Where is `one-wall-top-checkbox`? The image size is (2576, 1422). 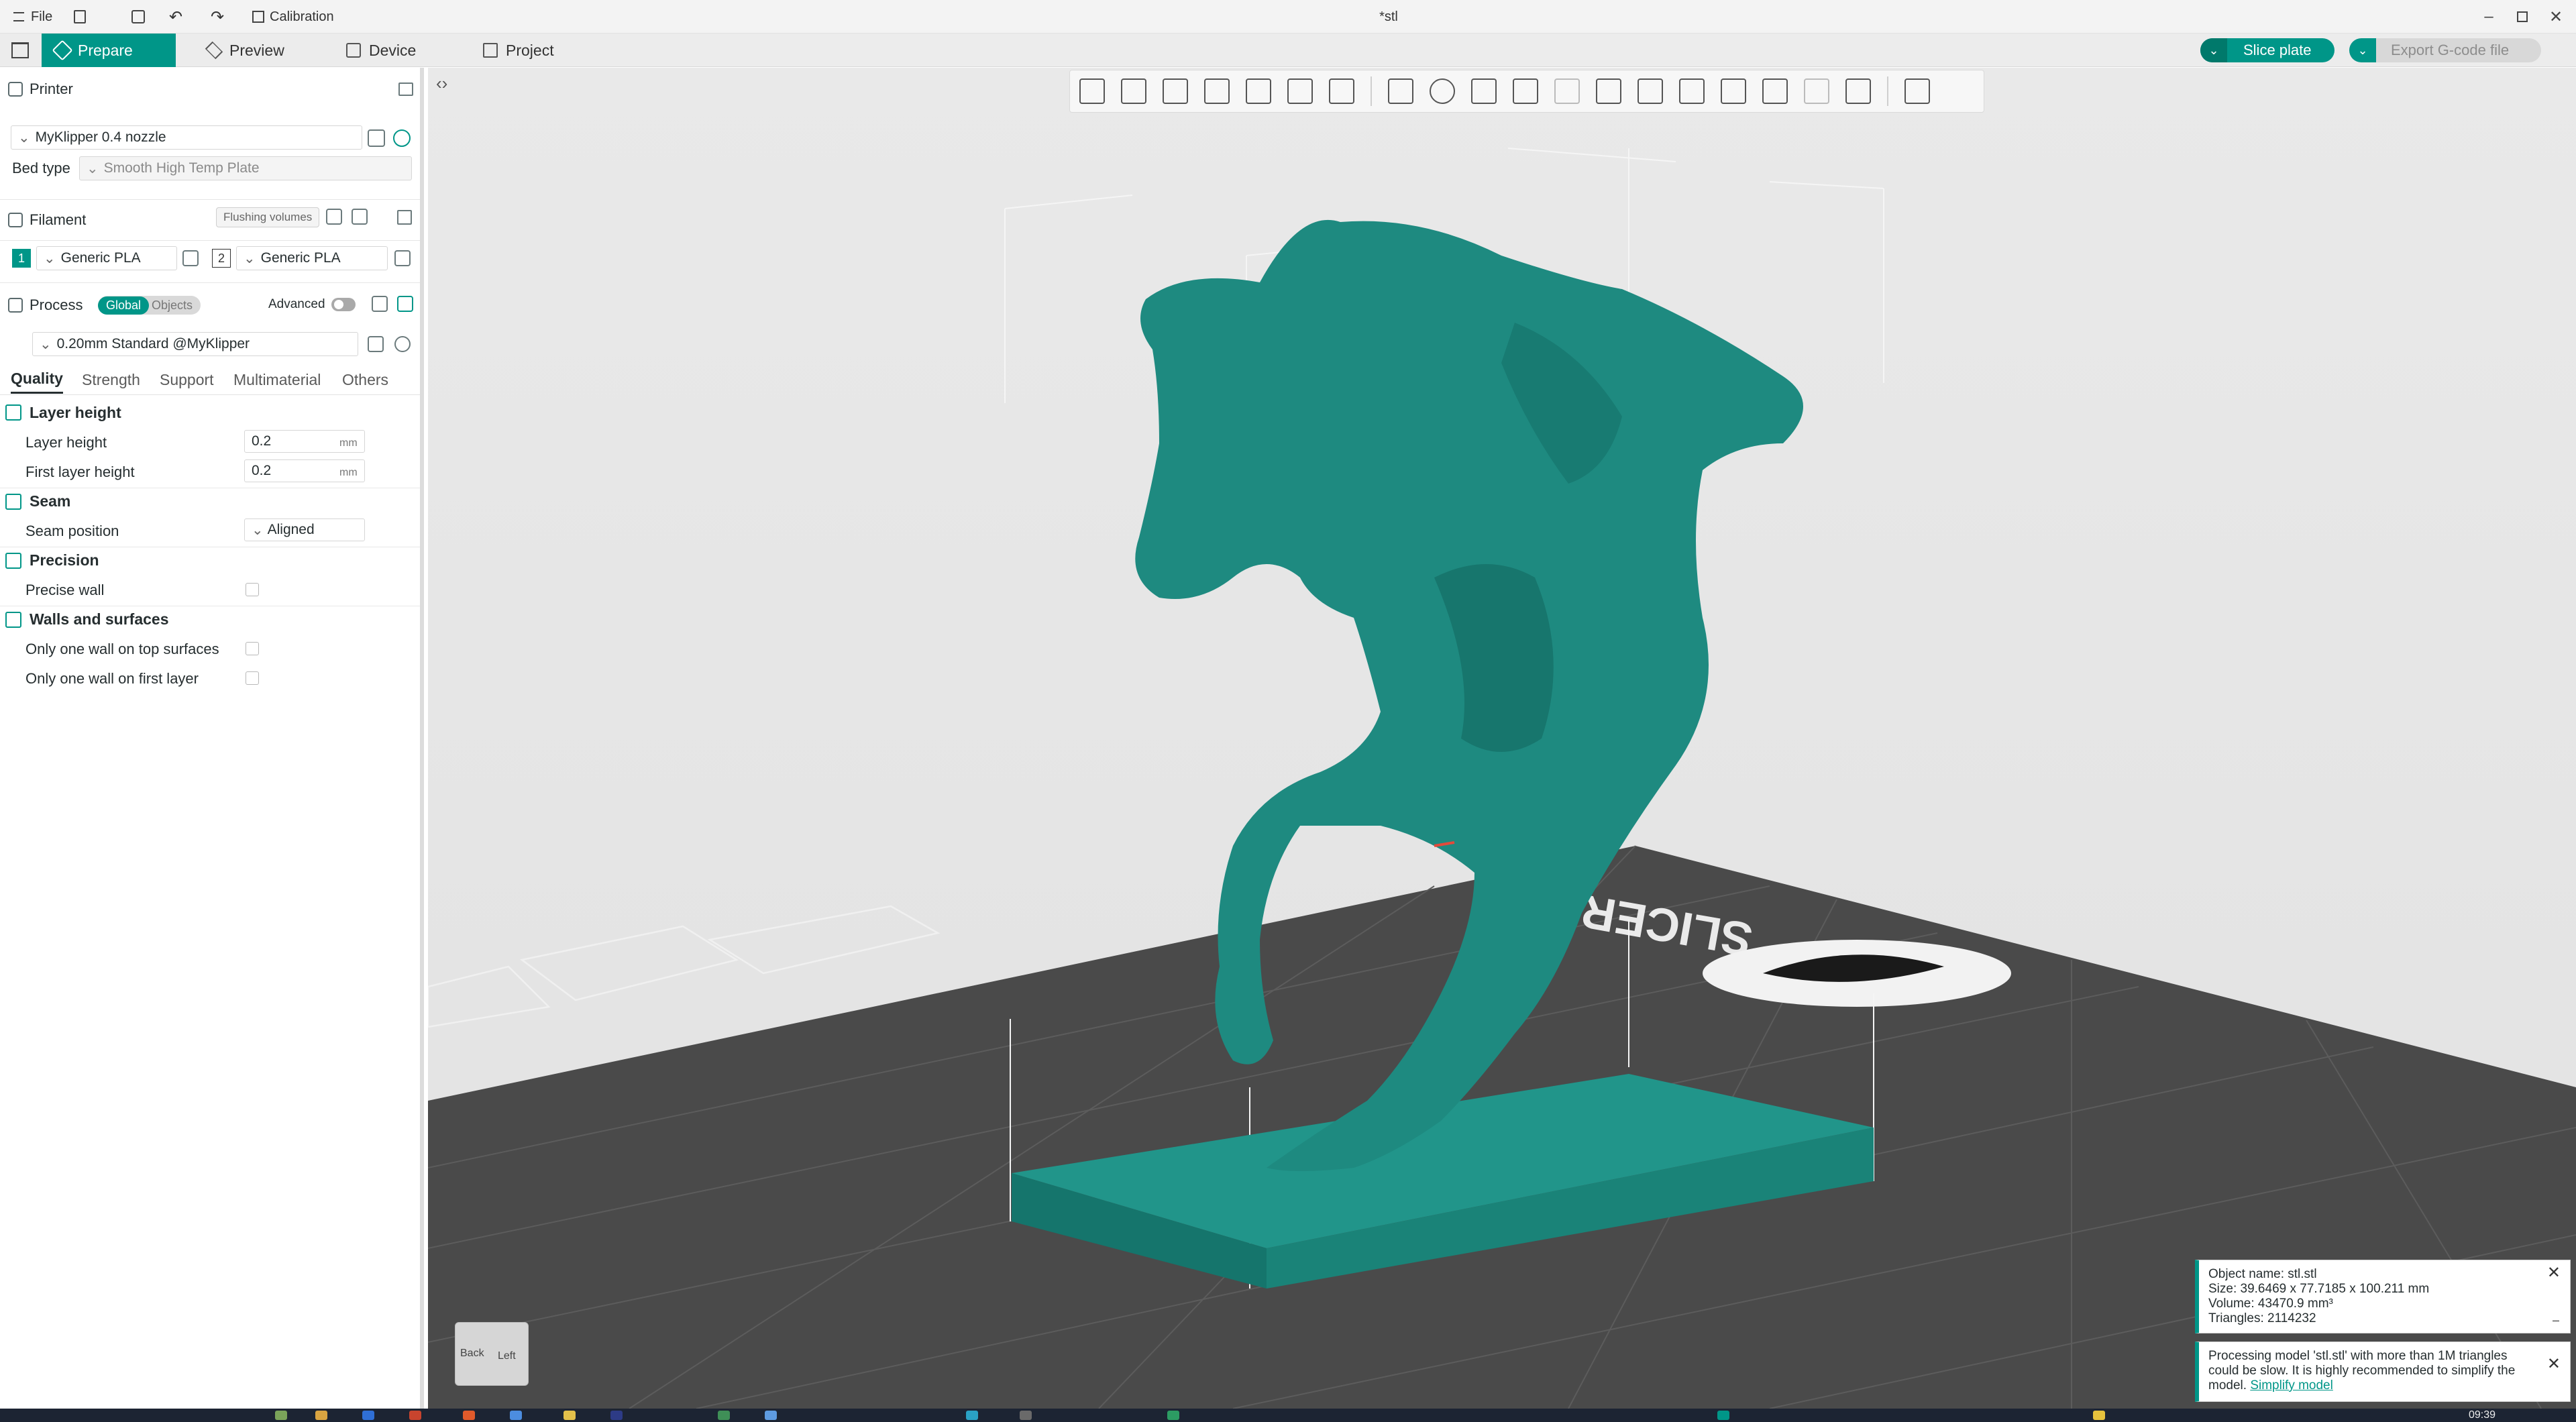
one-wall-top-checkbox is located at coordinates (252, 649).